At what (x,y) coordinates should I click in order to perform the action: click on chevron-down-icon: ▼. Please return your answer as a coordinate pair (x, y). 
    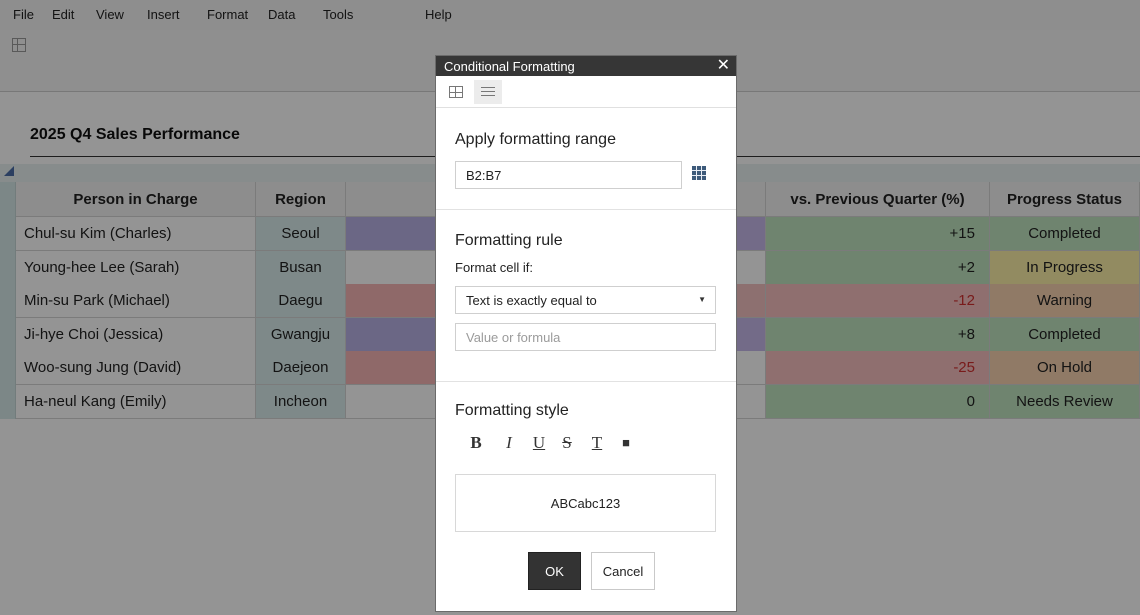
    Looking at the image, I should click on (702, 299).